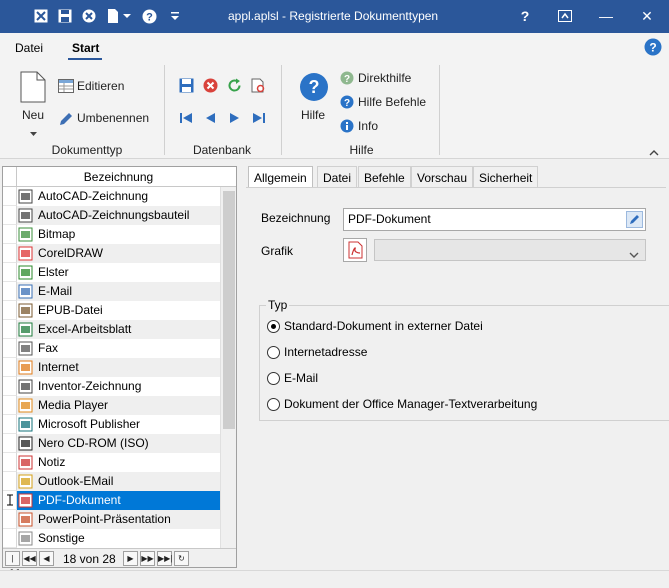 This screenshot has height=588, width=669. Describe the element at coordinates (229, 310) in the screenshot. I see `scrollbar-thumb` at that location.